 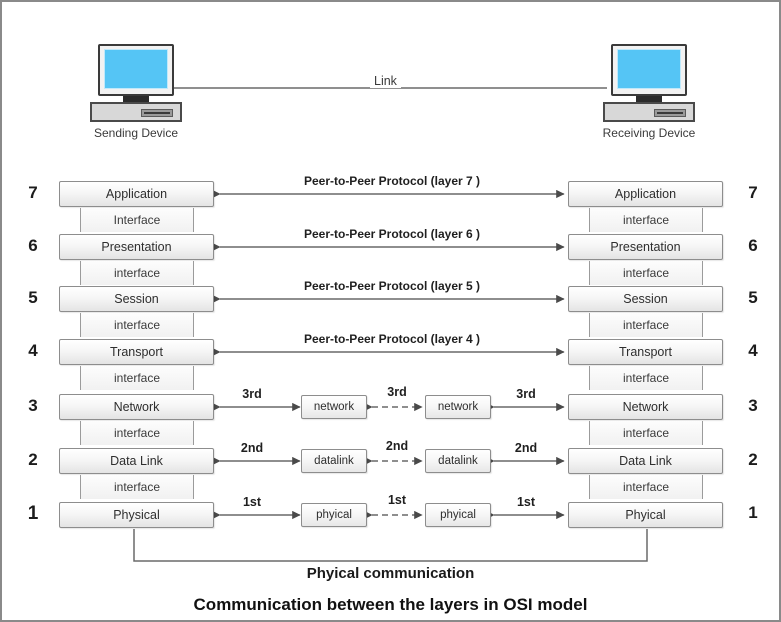 What do you see at coordinates (137, 433) in the screenshot?
I see `left-interface-3-2: interface` at bounding box center [137, 433].